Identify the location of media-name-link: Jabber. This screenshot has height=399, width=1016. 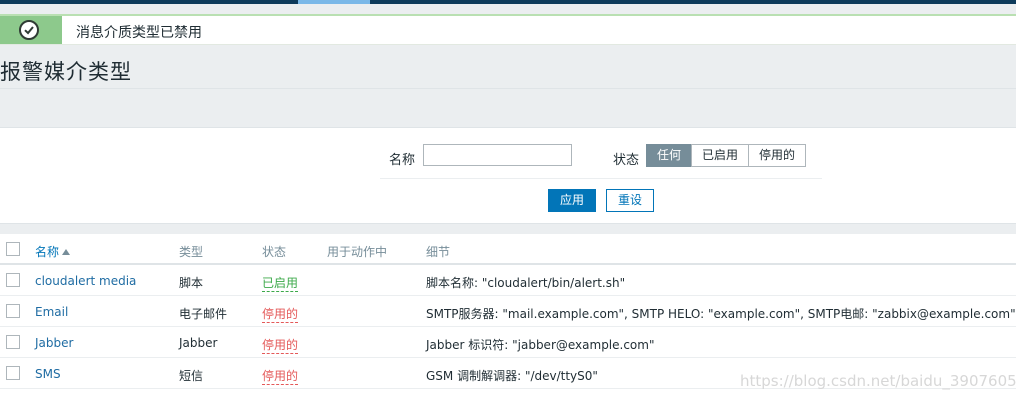
(54, 343).